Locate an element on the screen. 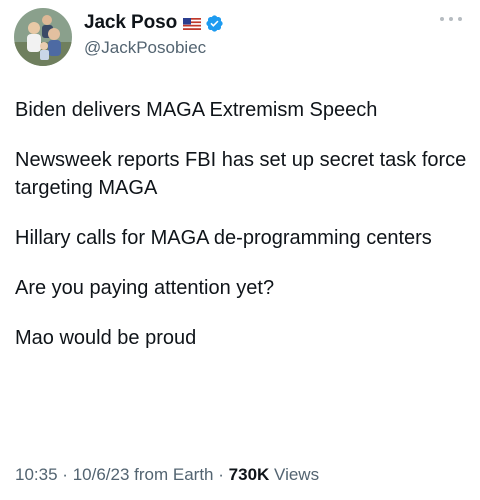 The height and width of the screenshot is (500, 480). views-count: 730K is located at coordinates (249, 474).